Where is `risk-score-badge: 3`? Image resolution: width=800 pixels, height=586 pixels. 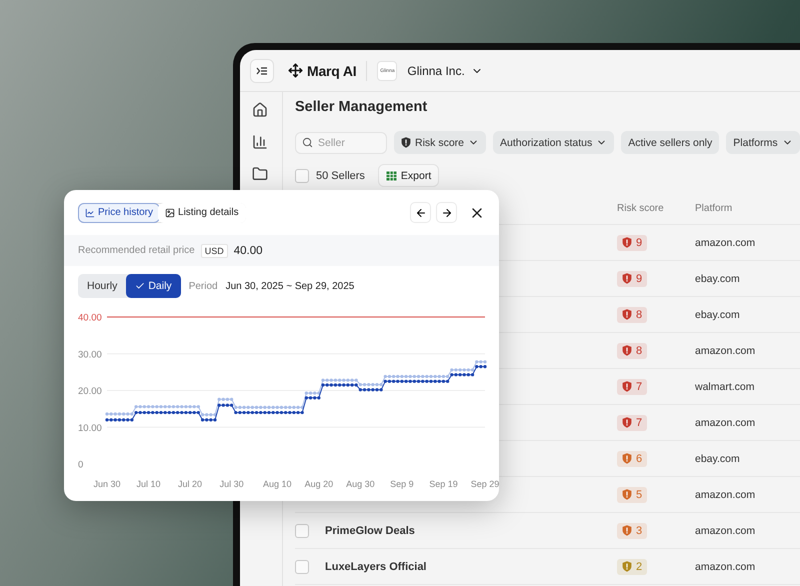
risk-score-badge: 3 is located at coordinates (632, 530).